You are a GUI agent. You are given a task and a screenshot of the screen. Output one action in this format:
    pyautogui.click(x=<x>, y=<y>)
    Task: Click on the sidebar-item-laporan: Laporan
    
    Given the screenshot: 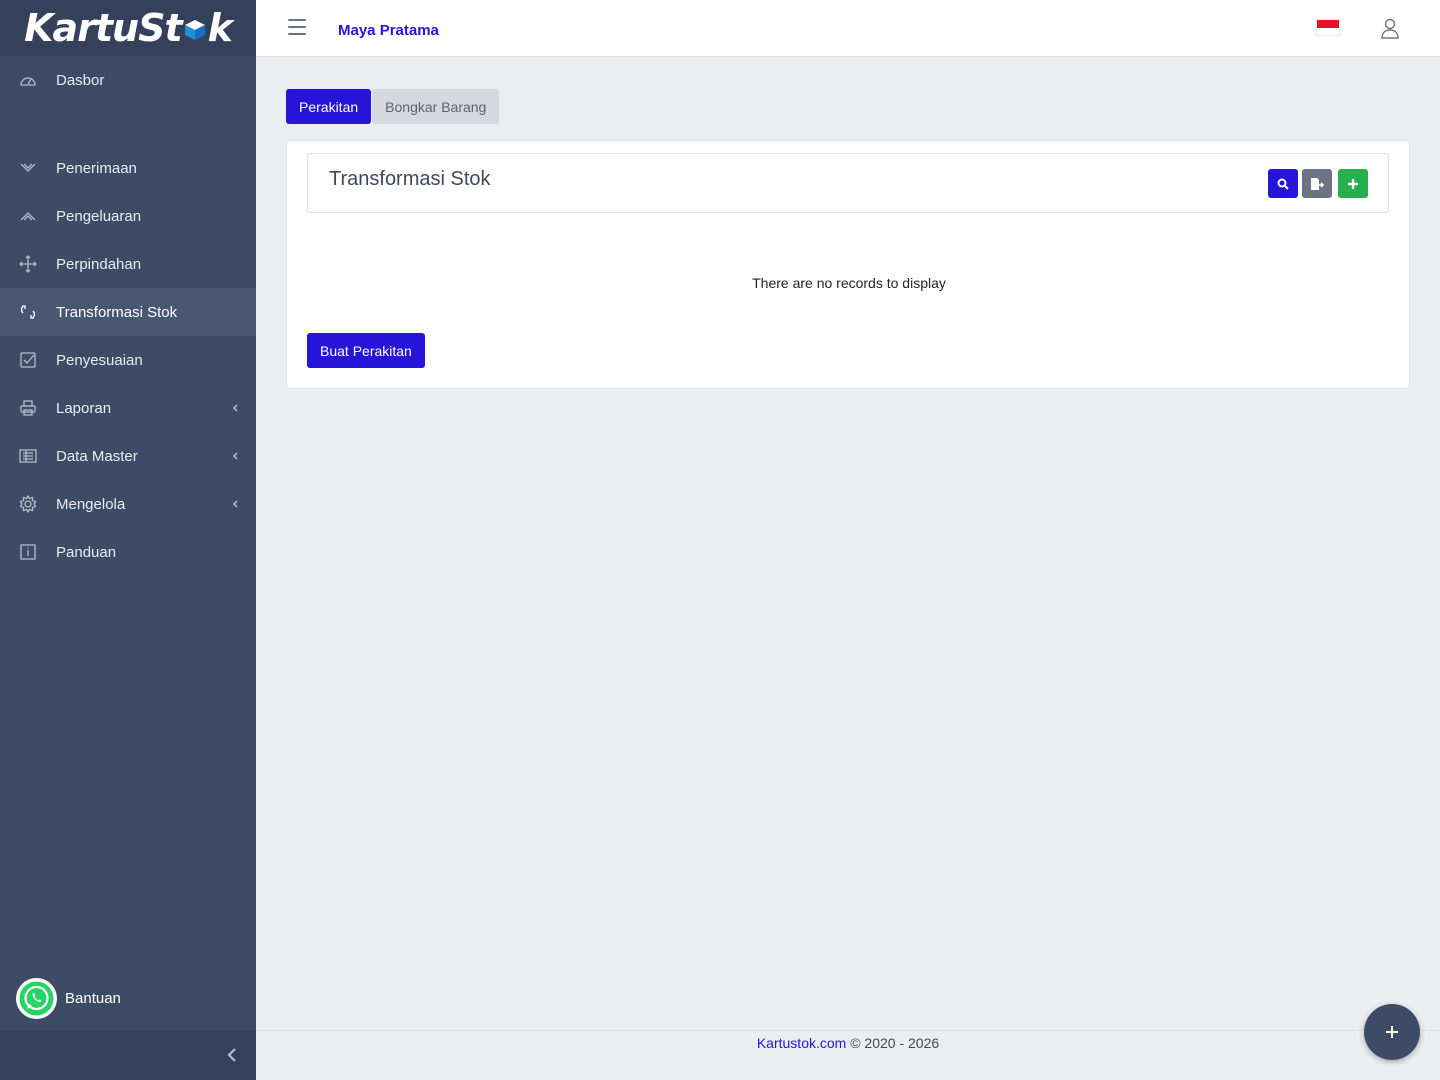 What is the action you would take?
    pyautogui.click(x=128, y=408)
    